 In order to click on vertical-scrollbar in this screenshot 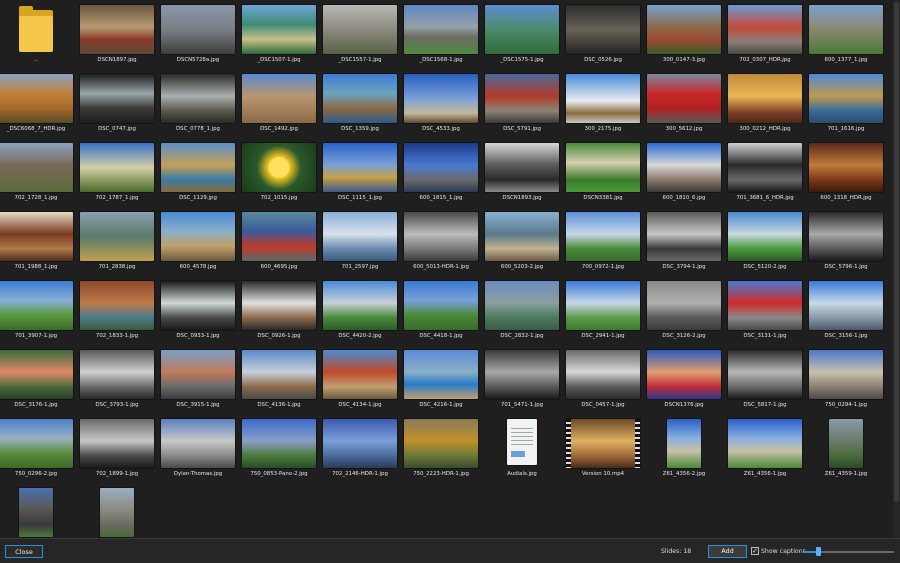, I will do `click(896, 269)`.